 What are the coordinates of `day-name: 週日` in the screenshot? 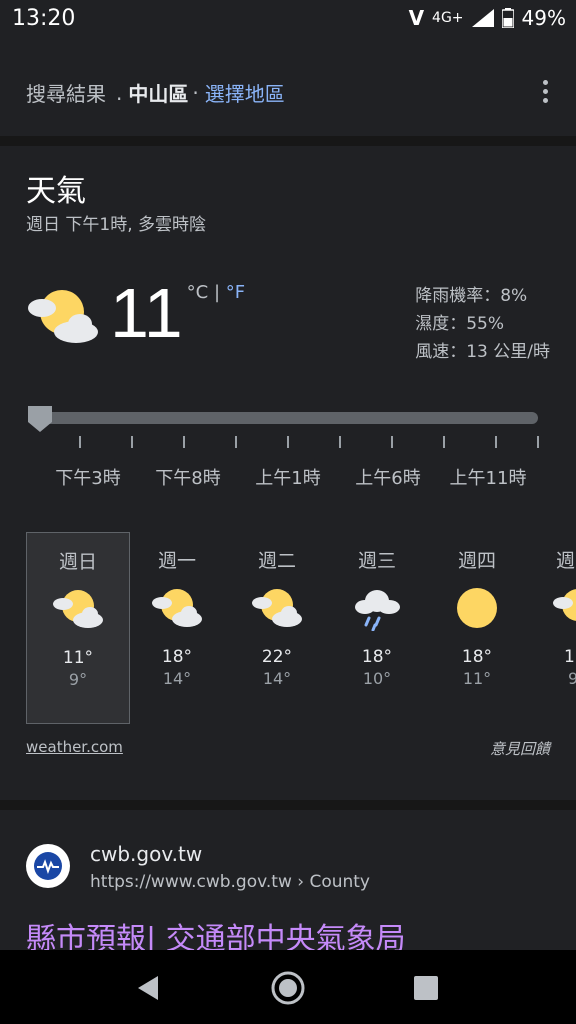 It's located at (77, 562).